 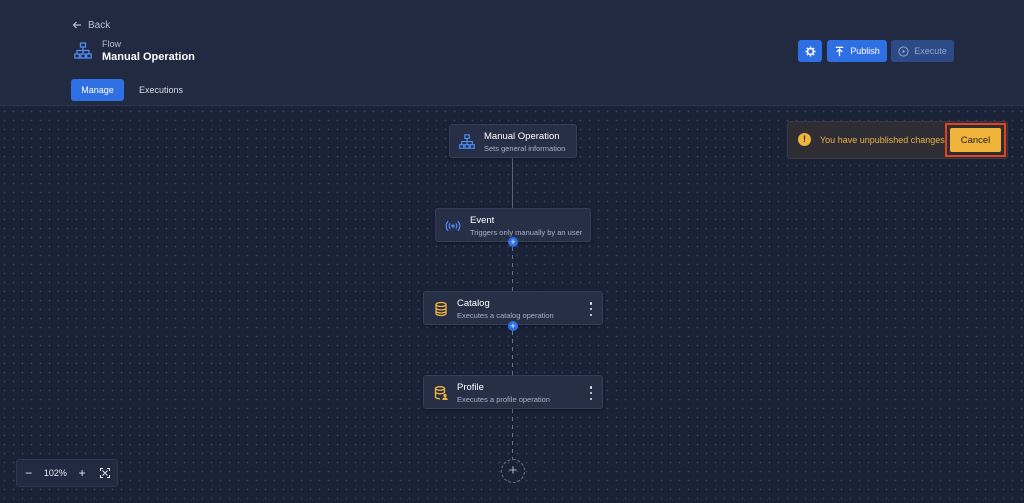 What do you see at coordinates (441, 393) in the screenshot?
I see `database-user-icon` at bounding box center [441, 393].